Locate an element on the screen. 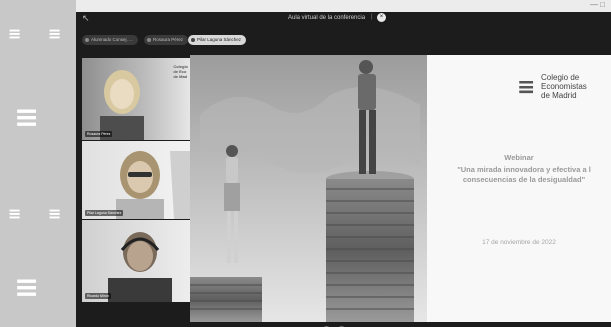  title-bar: ↖ Aula virtual de la conferencia | × is located at coordinates (343, 19).